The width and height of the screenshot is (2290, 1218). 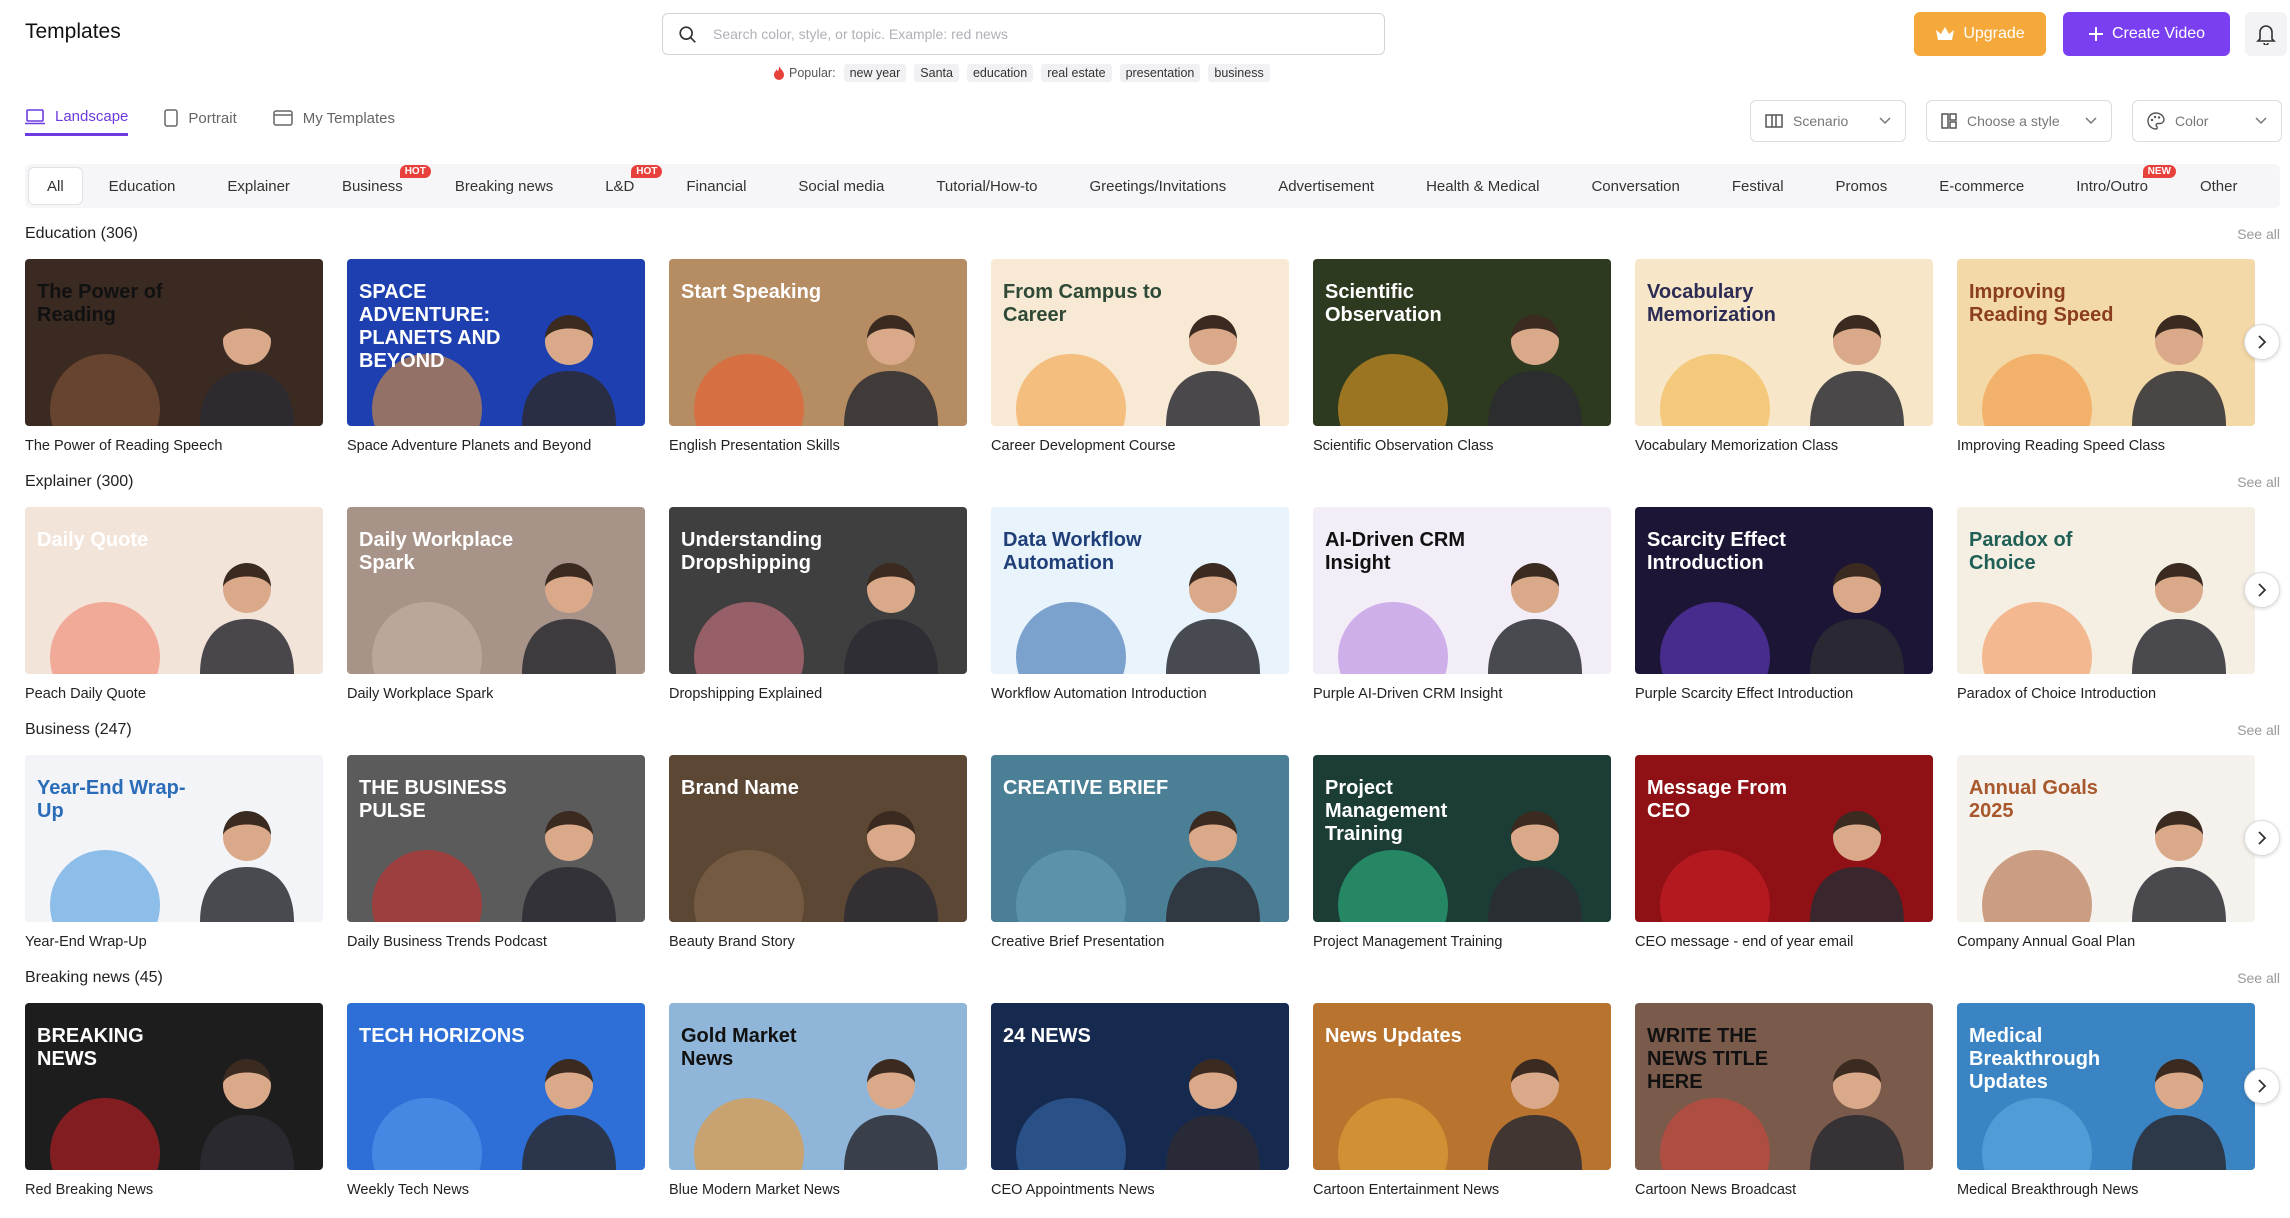 What do you see at coordinates (2021, 551) in the screenshot?
I see `thumbnail-title: Paradox of Choice` at bounding box center [2021, 551].